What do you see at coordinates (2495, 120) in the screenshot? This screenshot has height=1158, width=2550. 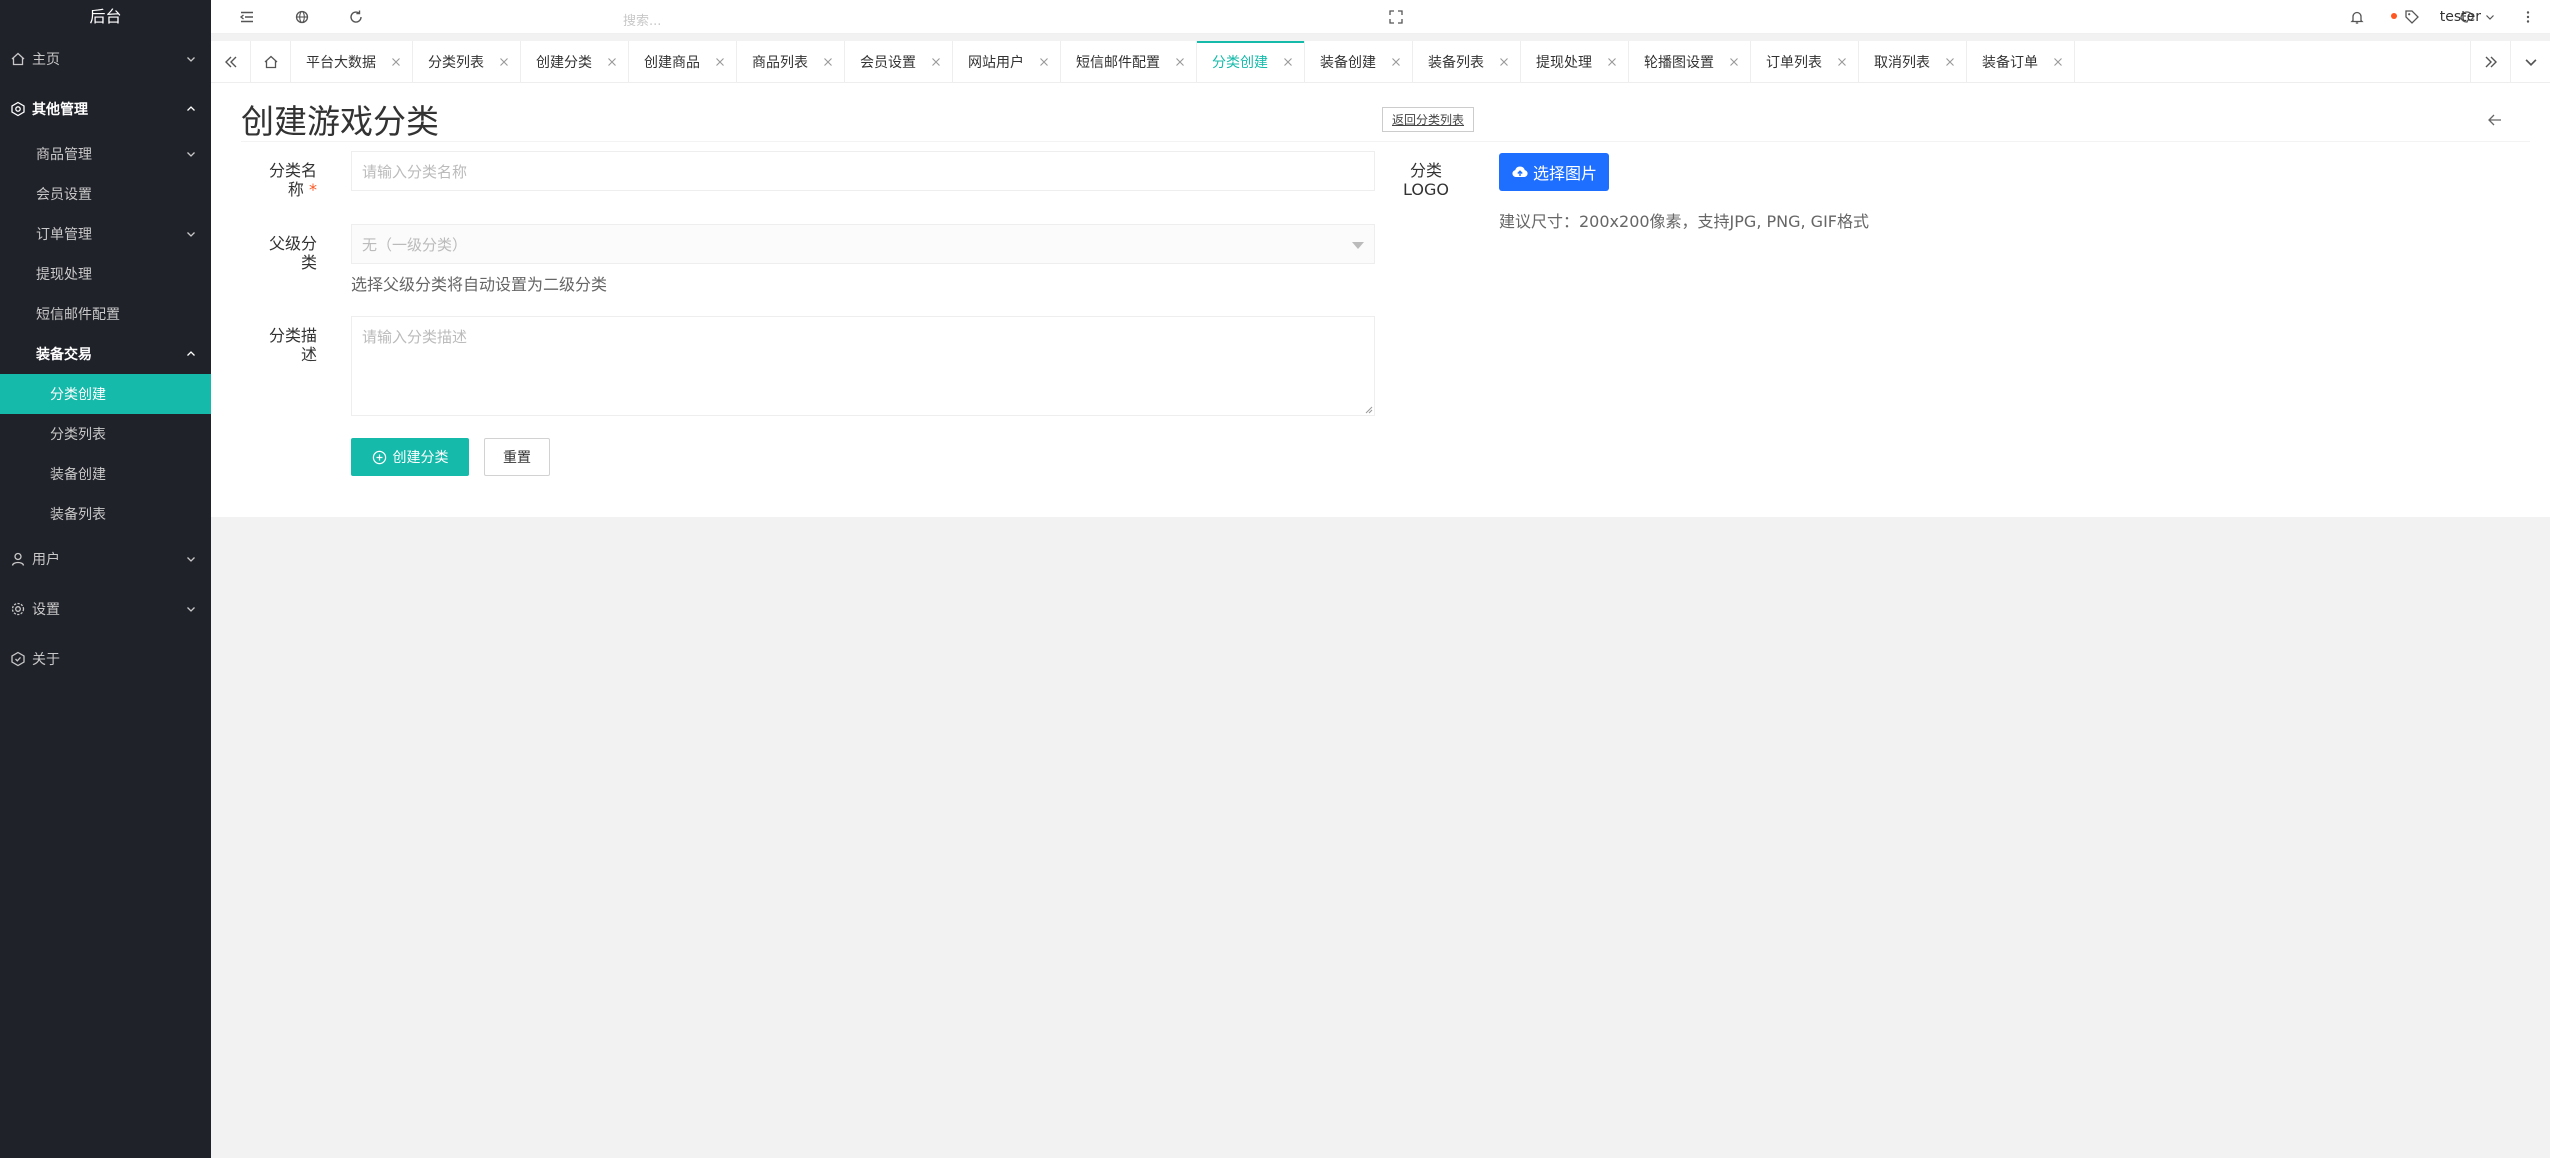 I see `arrow-left-icon` at bounding box center [2495, 120].